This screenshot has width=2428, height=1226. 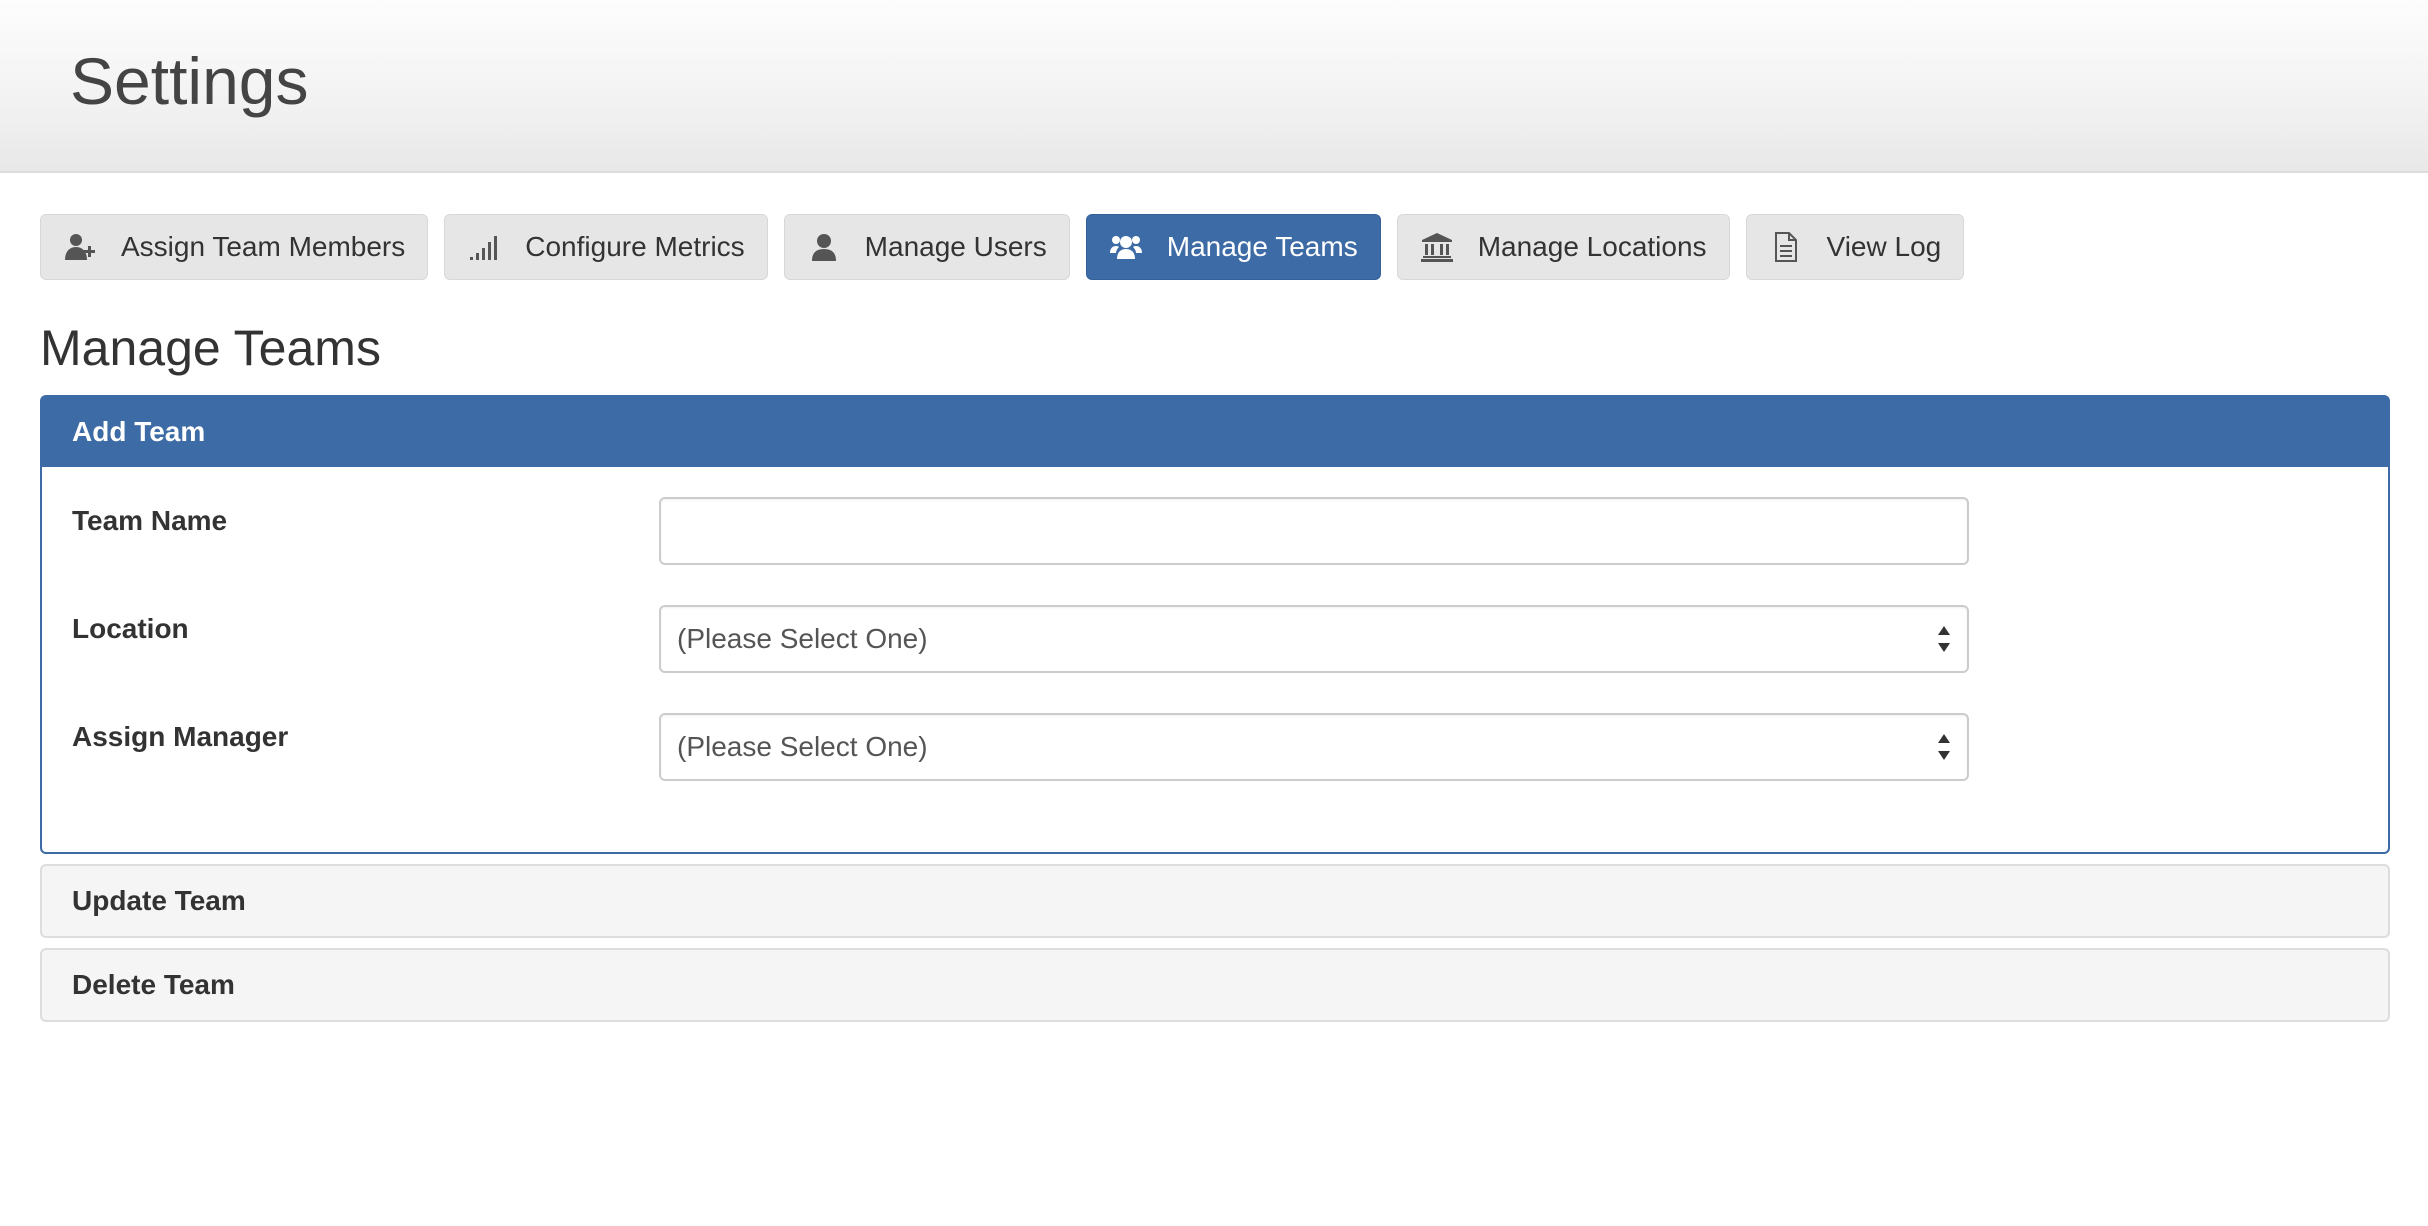 I want to click on manage-locations-button: Manage Locations, so click(x=1563, y=247).